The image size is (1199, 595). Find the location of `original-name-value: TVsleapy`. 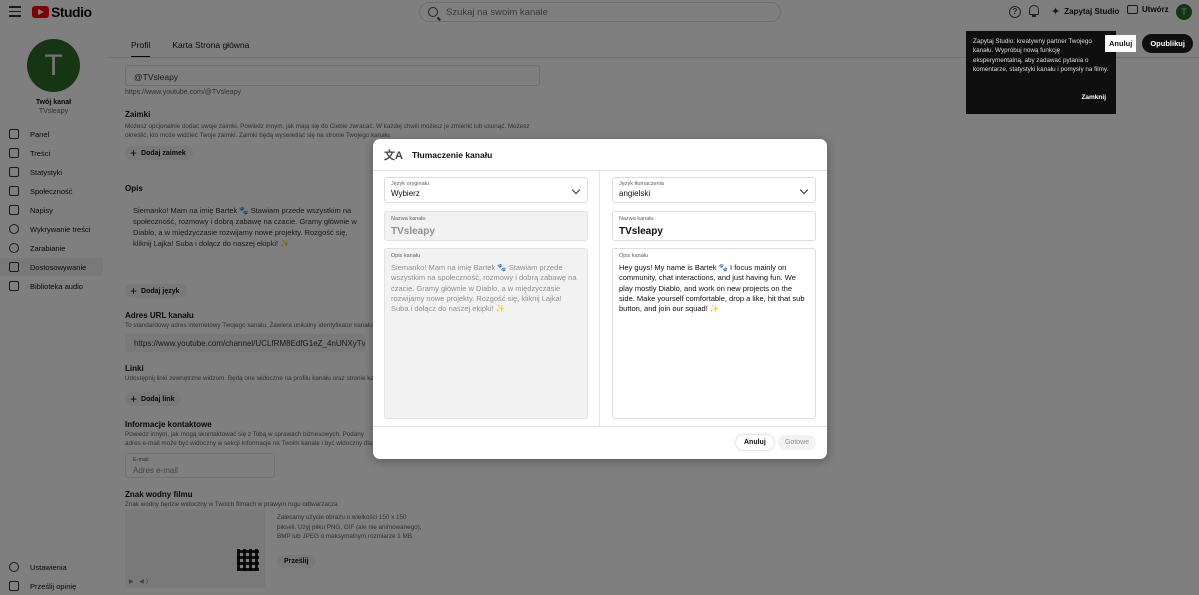

original-name-value: TVsleapy is located at coordinates (413, 231).